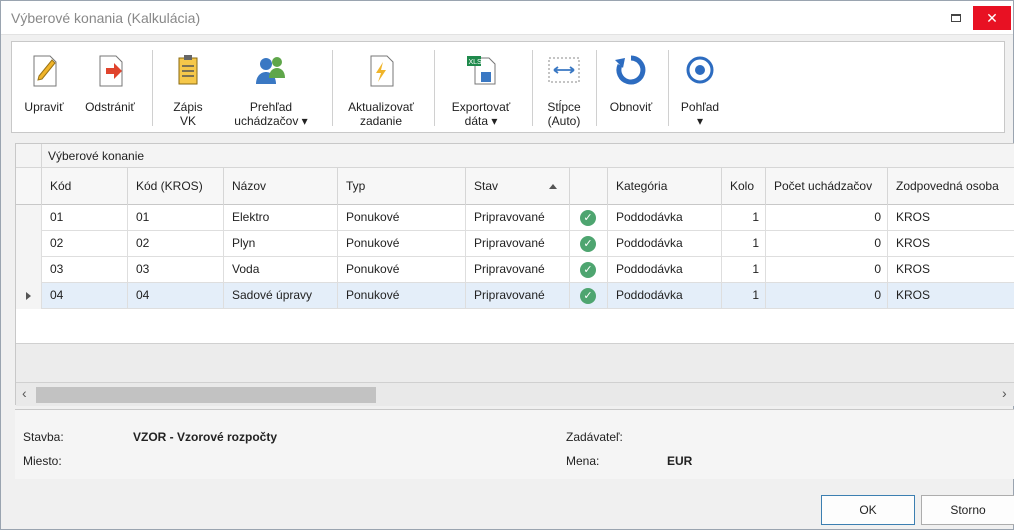  I want to click on remove-icon, so click(111, 71).